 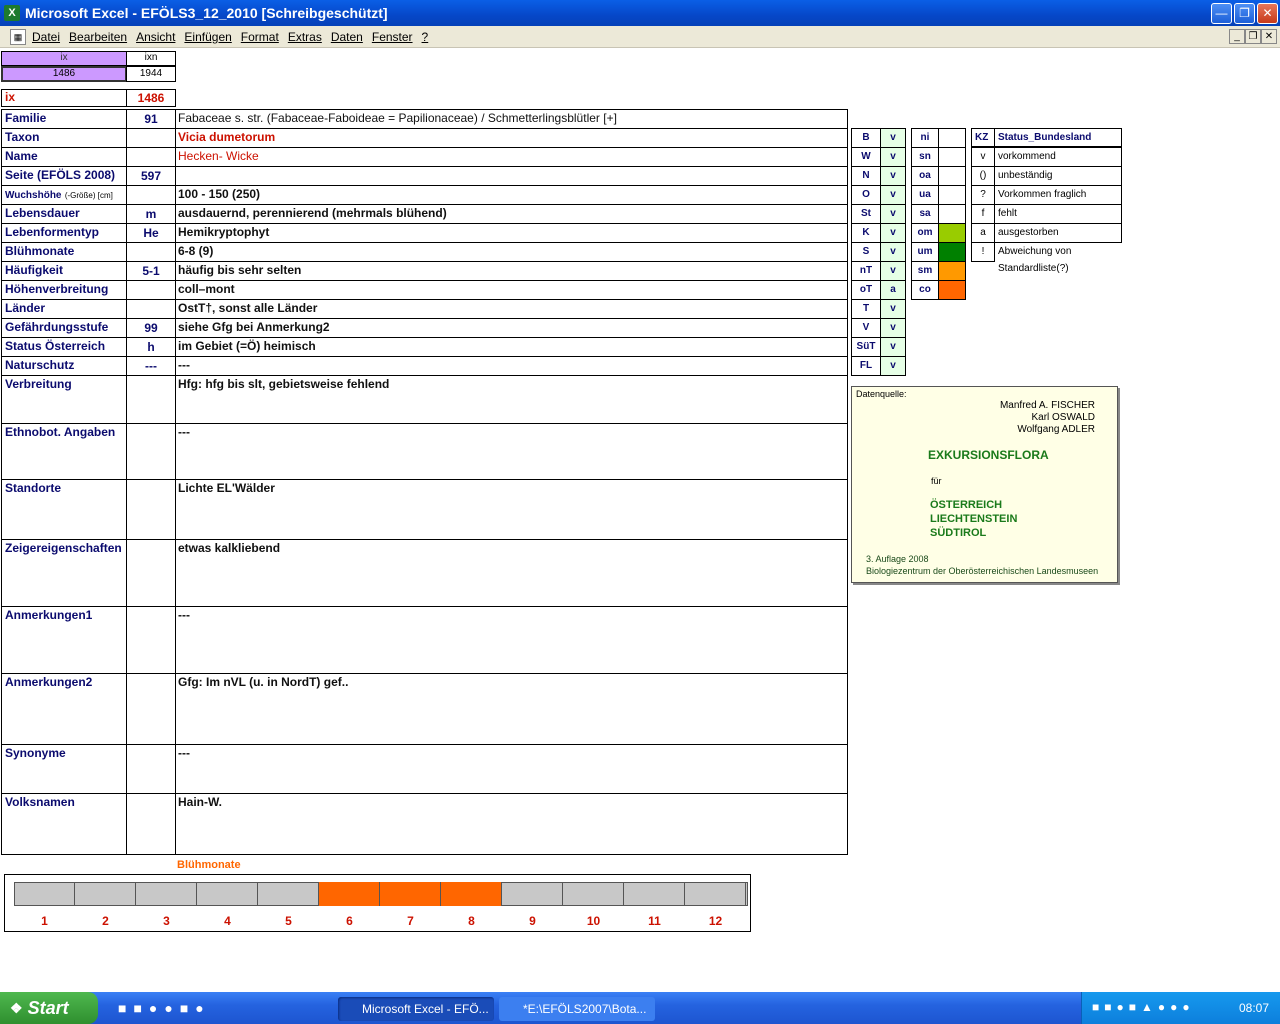 What do you see at coordinates (151, 366) in the screenshot?
I see `row-code: ---` at bounding box center [151, 366].